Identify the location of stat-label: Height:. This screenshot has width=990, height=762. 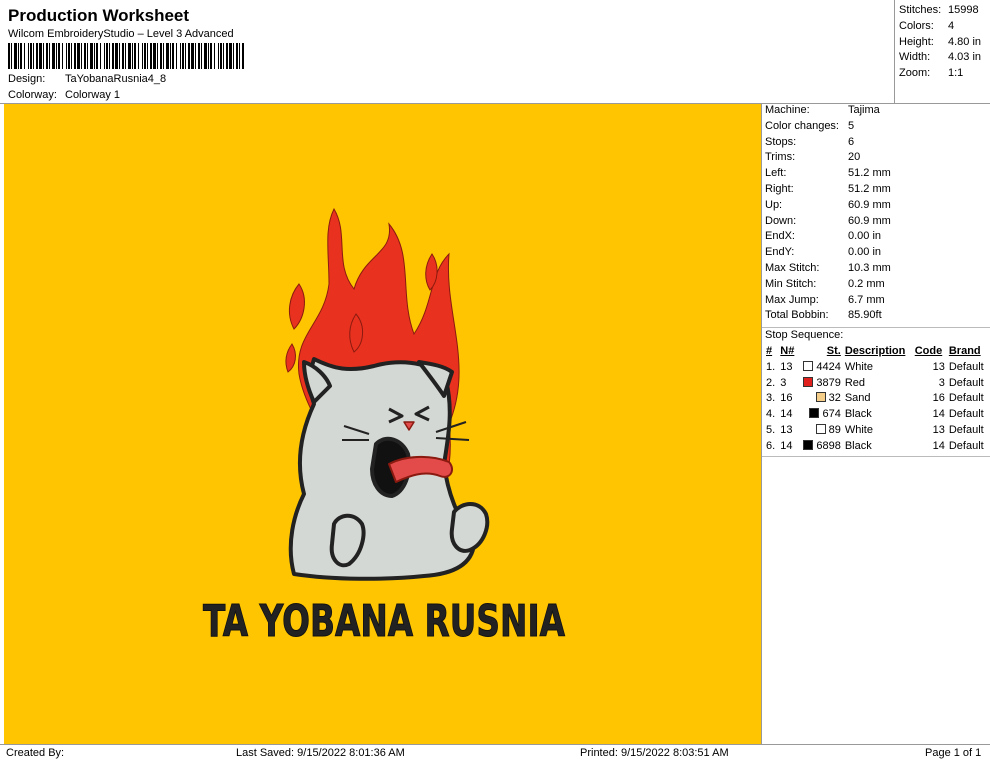
(916, 41).